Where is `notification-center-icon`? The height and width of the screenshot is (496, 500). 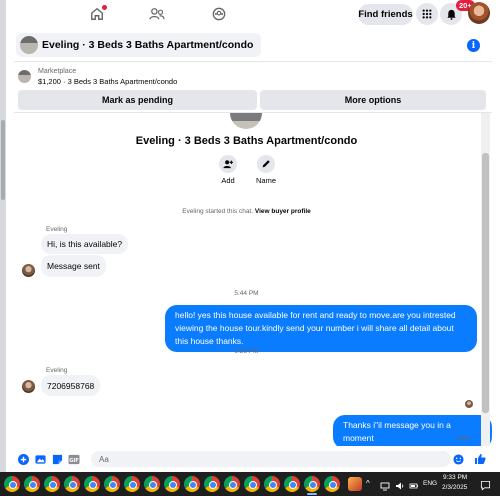
notification-center-icon is located at coordinates (485, 487).